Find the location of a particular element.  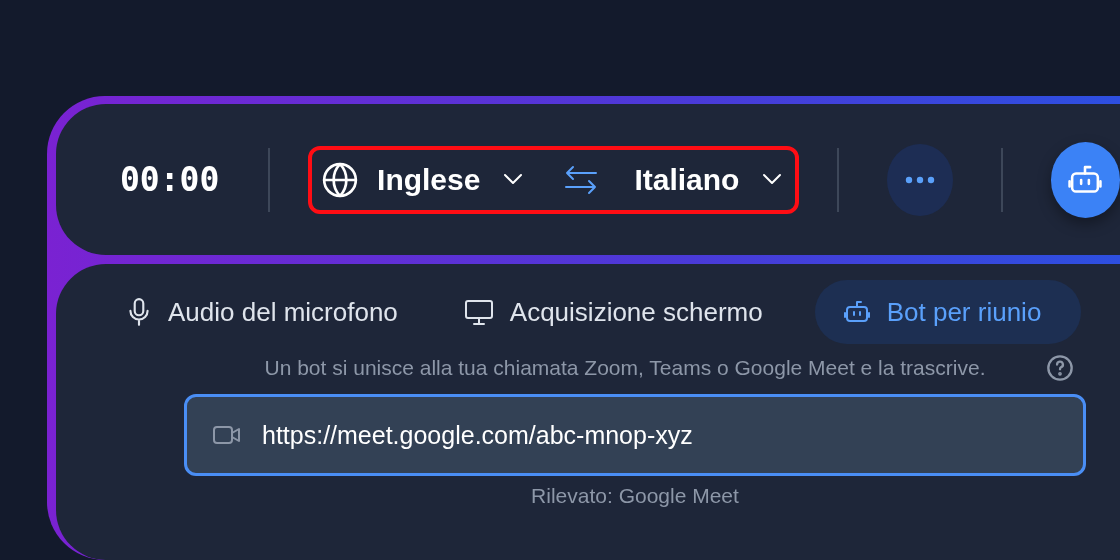

monitor-icon is located at coordinates (478, 312).